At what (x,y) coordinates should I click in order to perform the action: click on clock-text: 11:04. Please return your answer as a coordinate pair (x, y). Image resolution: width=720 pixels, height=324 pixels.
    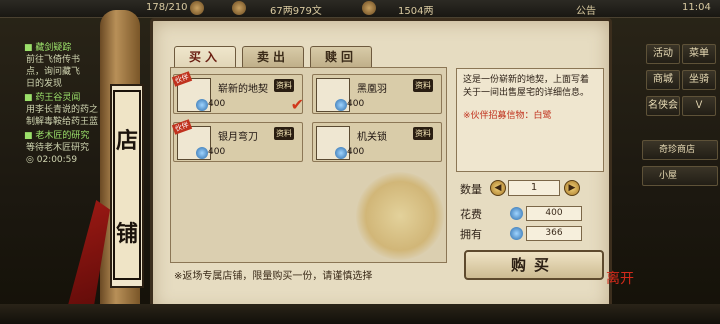
    Looking at the image, I should click on (696, 7).